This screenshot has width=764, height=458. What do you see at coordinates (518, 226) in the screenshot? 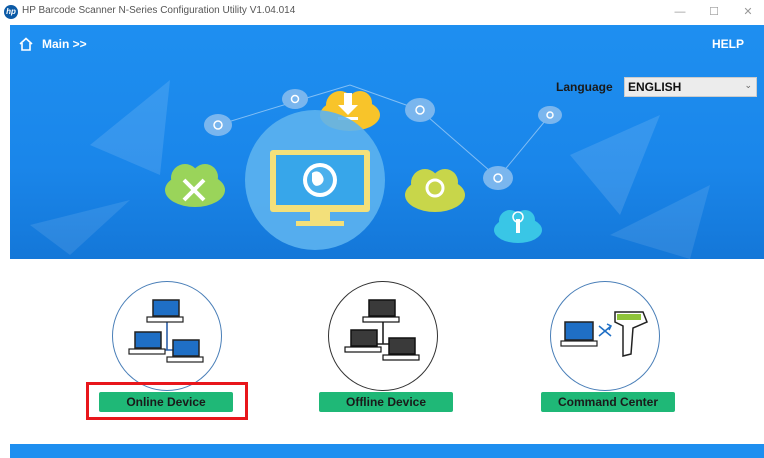
I see `wifi-cloud-icon` at bounding box center [518, 226].